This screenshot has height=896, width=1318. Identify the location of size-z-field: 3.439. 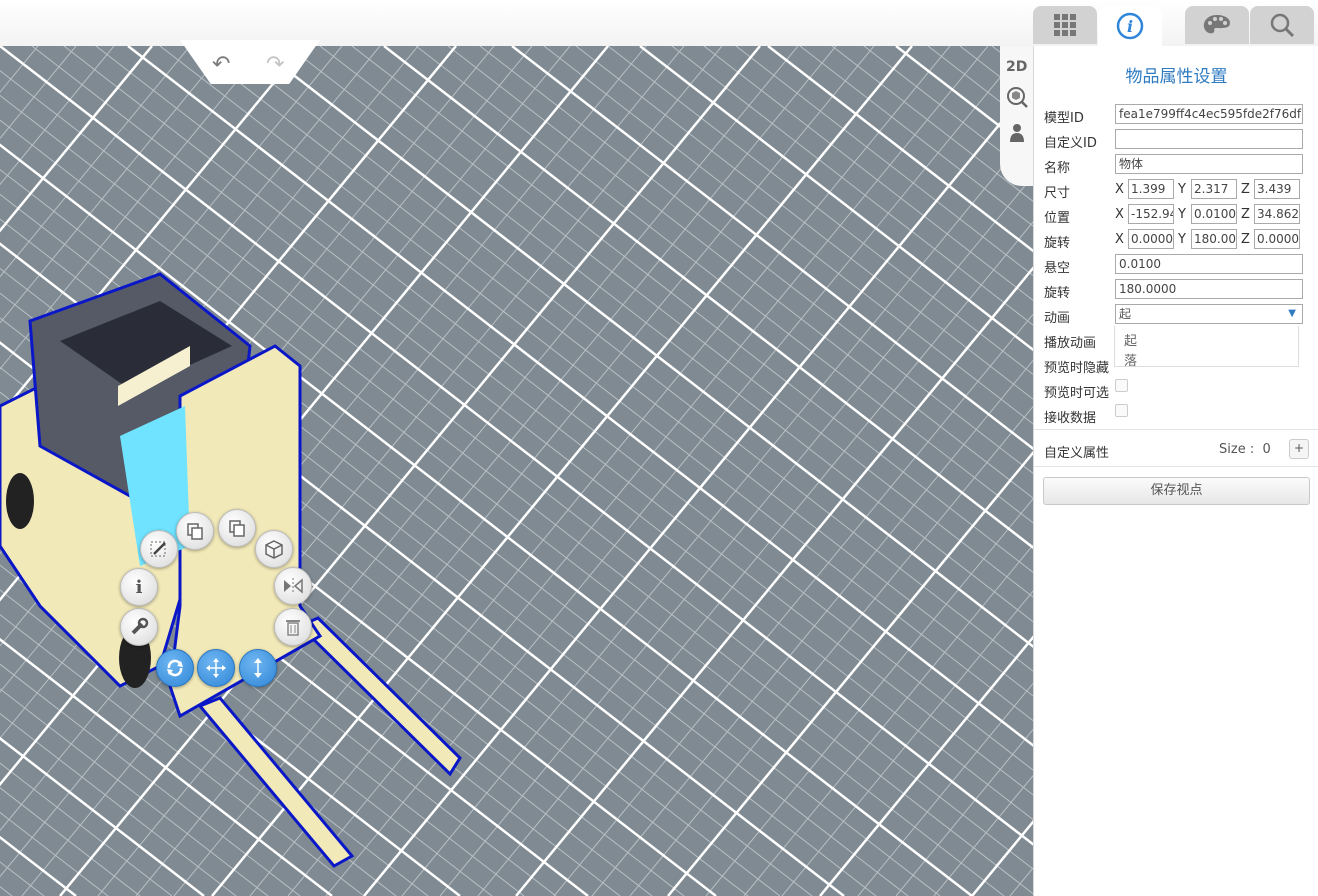
(1277, 189).